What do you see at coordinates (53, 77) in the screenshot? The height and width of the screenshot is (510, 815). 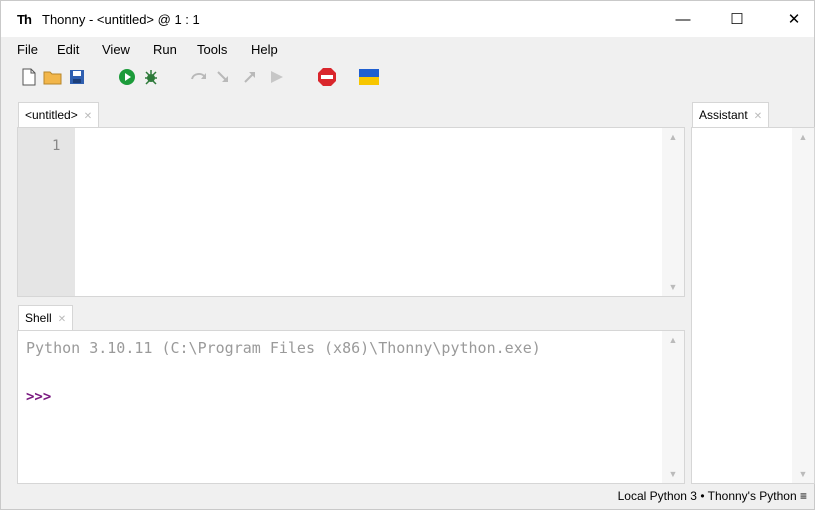 I see `open-folder-icon` at bounding box center [53, 77].